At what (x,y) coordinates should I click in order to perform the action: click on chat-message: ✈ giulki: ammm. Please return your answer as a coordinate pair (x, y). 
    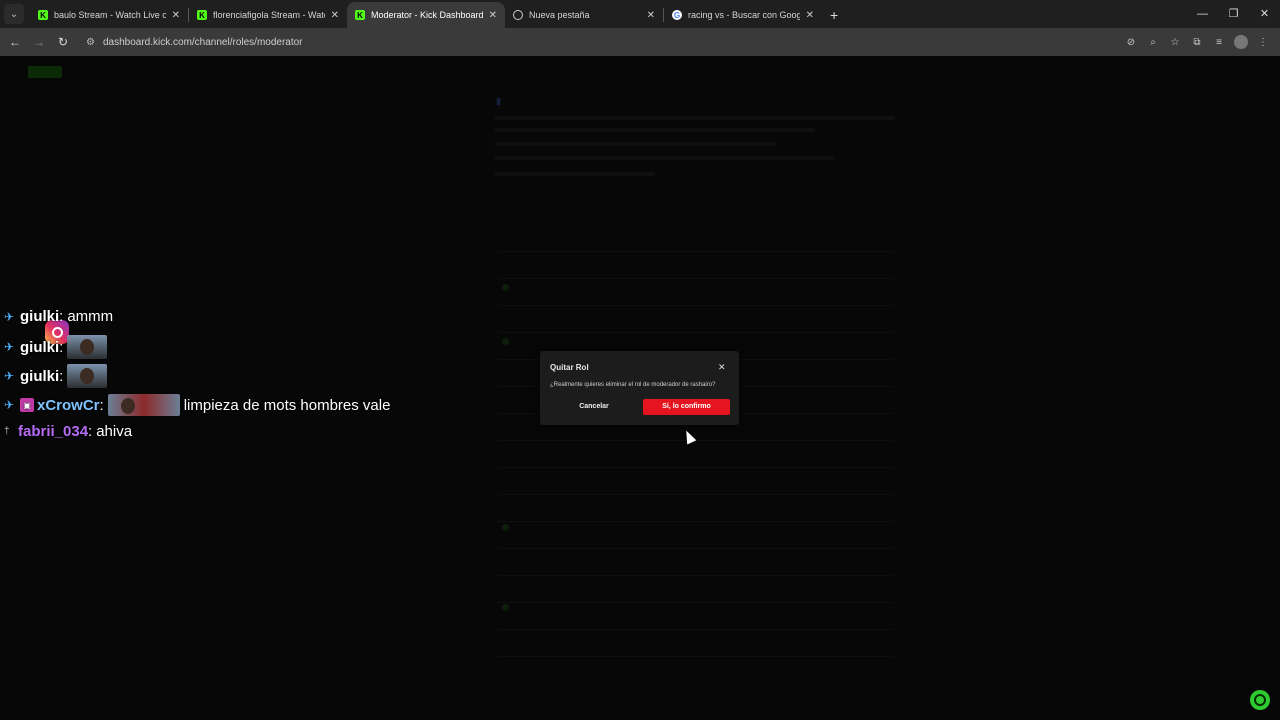
    Looking at the image, I should click on (58, 316).